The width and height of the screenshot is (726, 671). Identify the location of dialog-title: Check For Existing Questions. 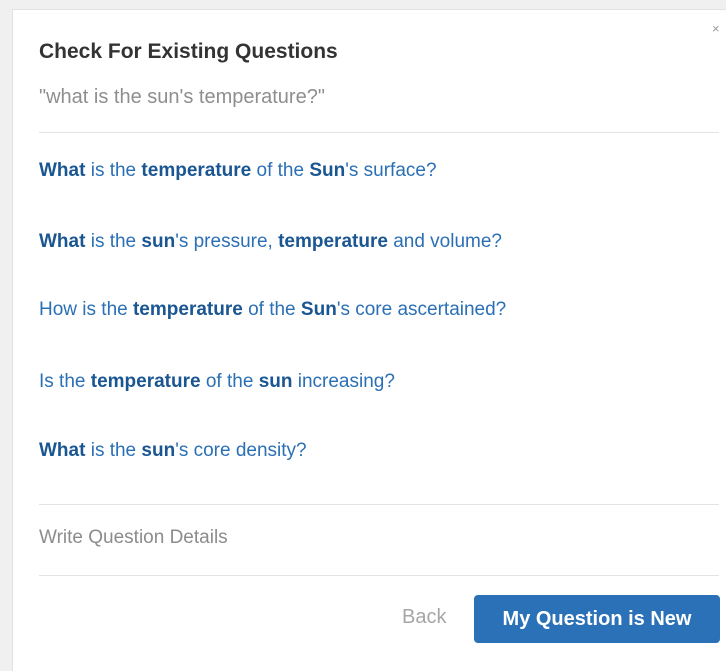
(188, 51).